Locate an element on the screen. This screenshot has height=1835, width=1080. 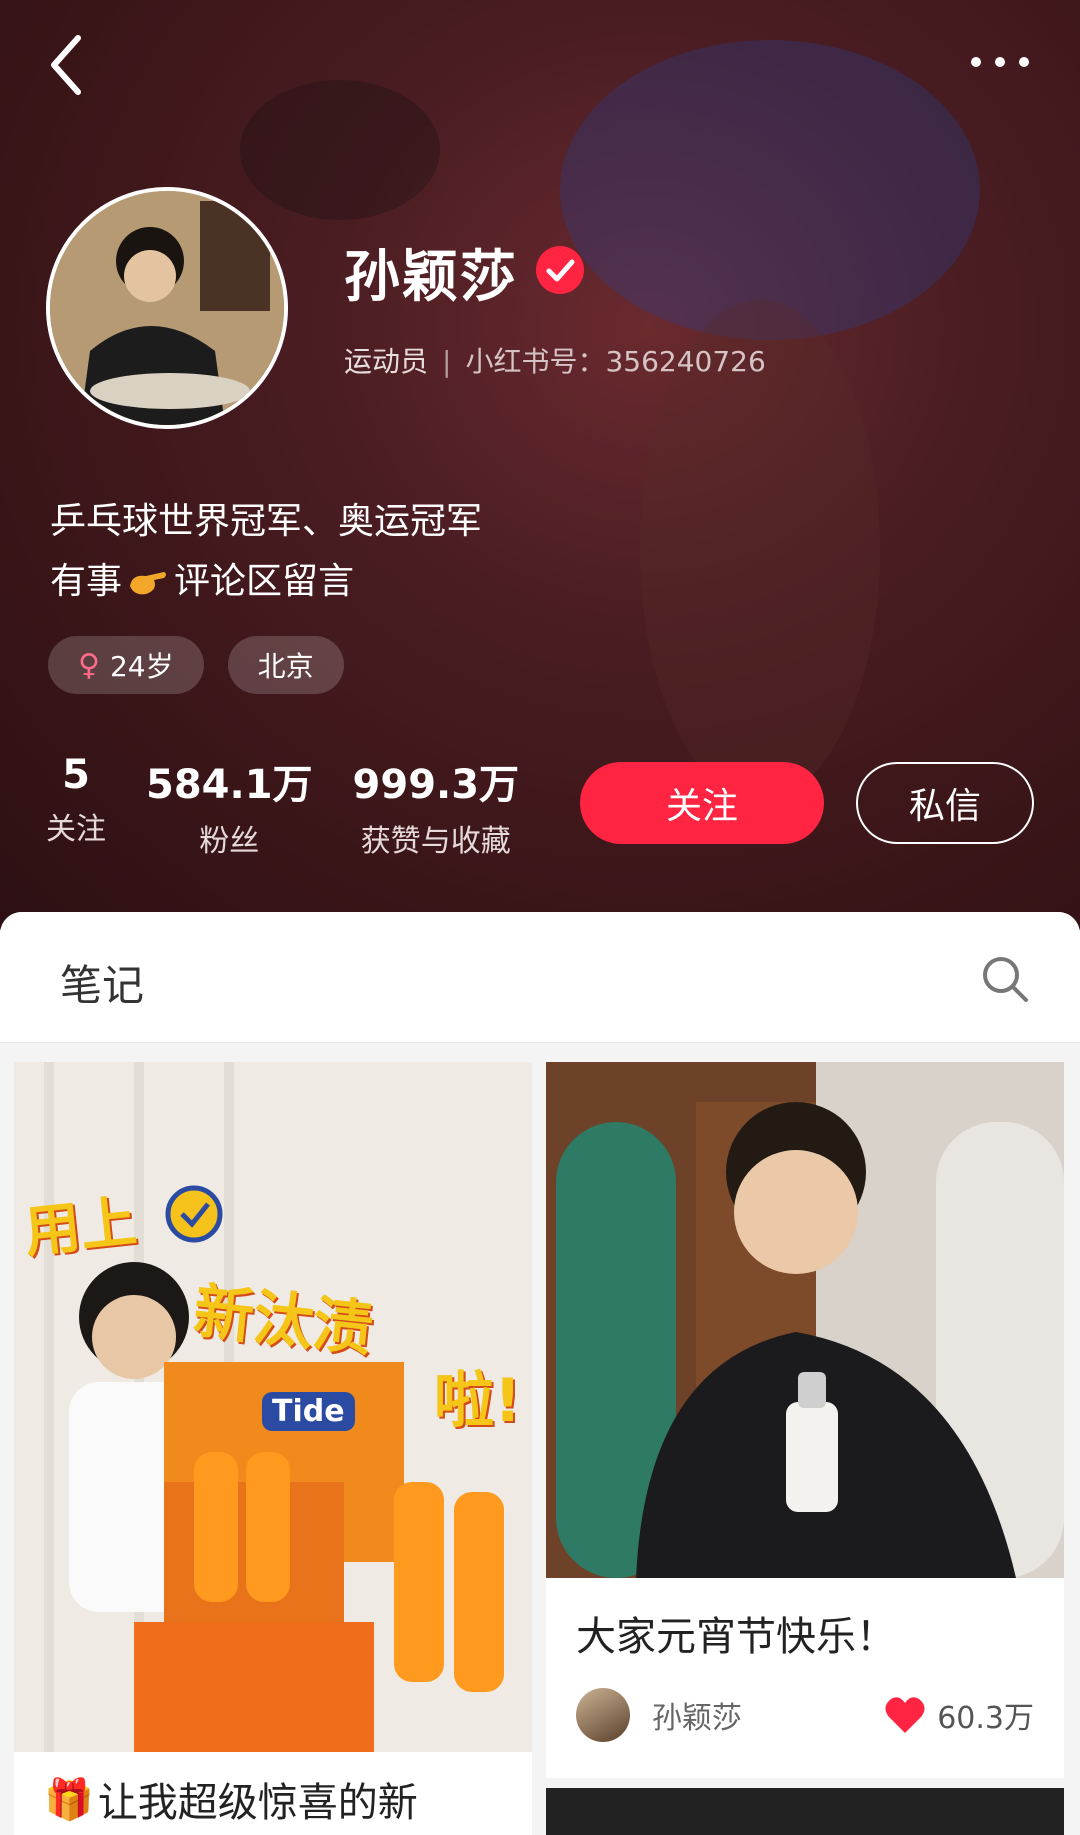
tag-location: 北京 is located at coordinates (285, 665).